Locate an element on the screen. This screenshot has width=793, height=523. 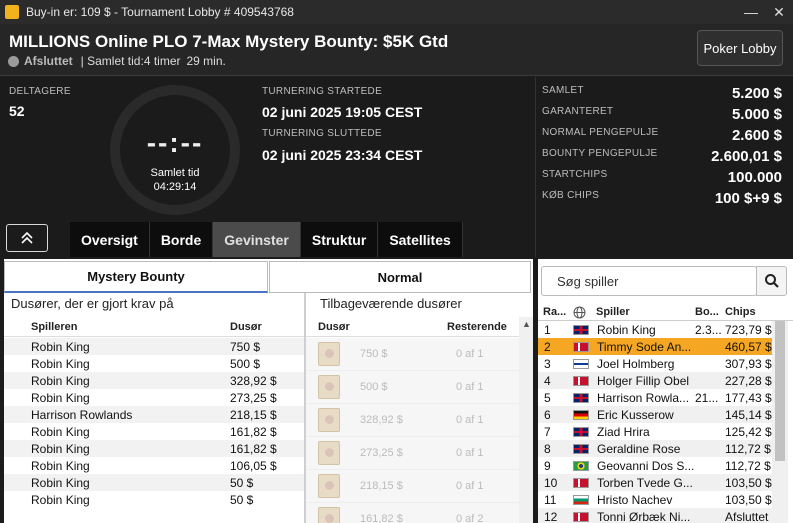
player-rank: 4 is located at coordinates (547, 381).